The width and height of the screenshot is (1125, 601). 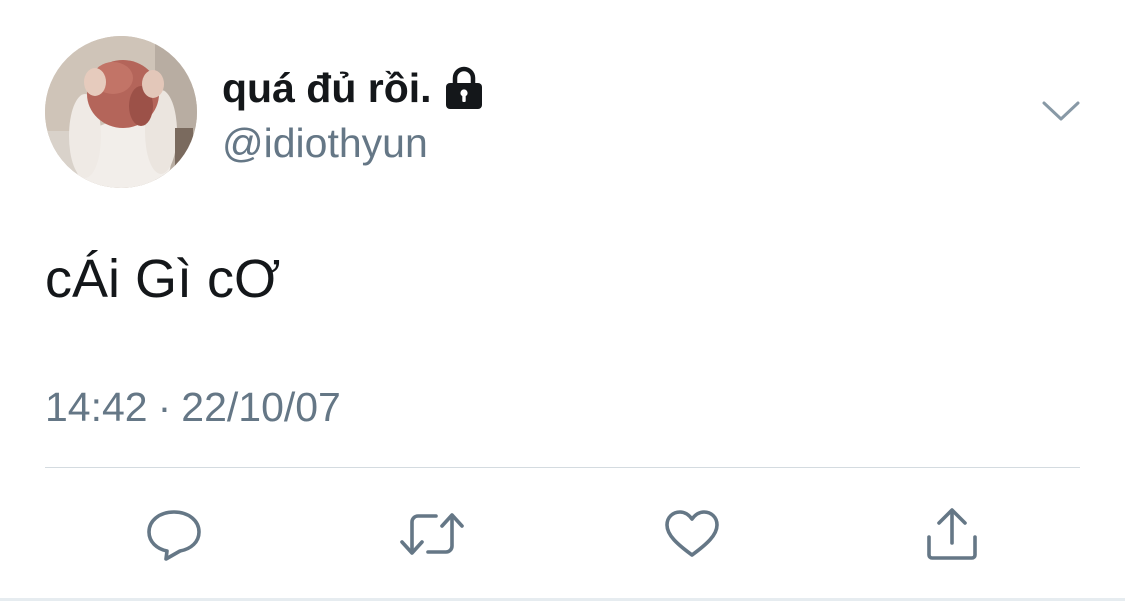 What do you see at coordinates (325, 143) in the screenshot?
I see `user-handle: @idiothyun` at bounding box center [325, 143].